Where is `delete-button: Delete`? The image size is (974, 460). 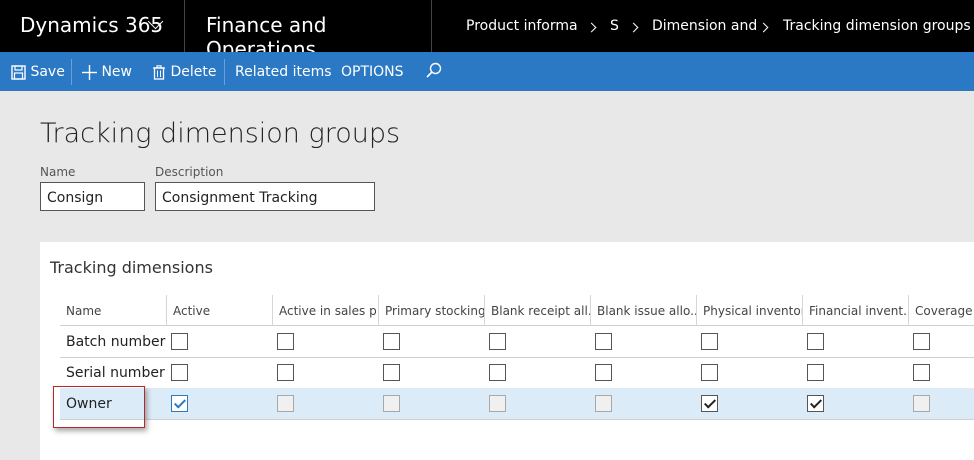
delete-button: Delete is located at coordinates (184, 72).